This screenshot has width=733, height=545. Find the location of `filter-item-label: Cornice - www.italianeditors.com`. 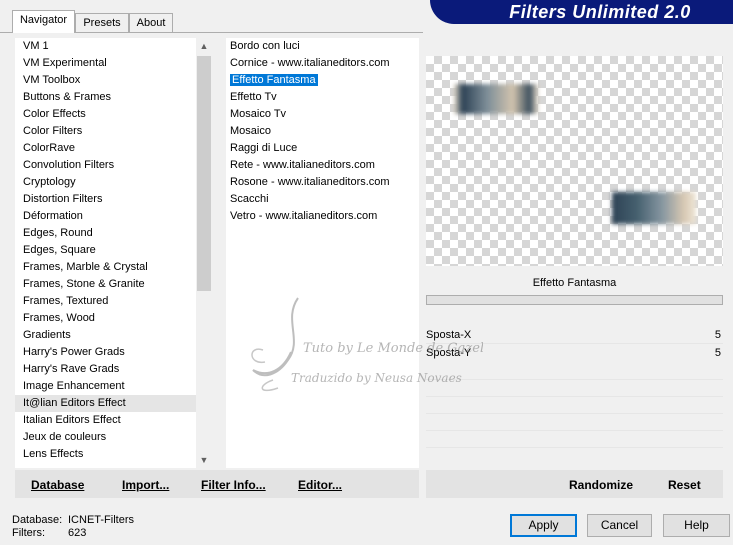

filter-item-label: Cornice - www.italianeditors.com is located at coordinates (310, 63).